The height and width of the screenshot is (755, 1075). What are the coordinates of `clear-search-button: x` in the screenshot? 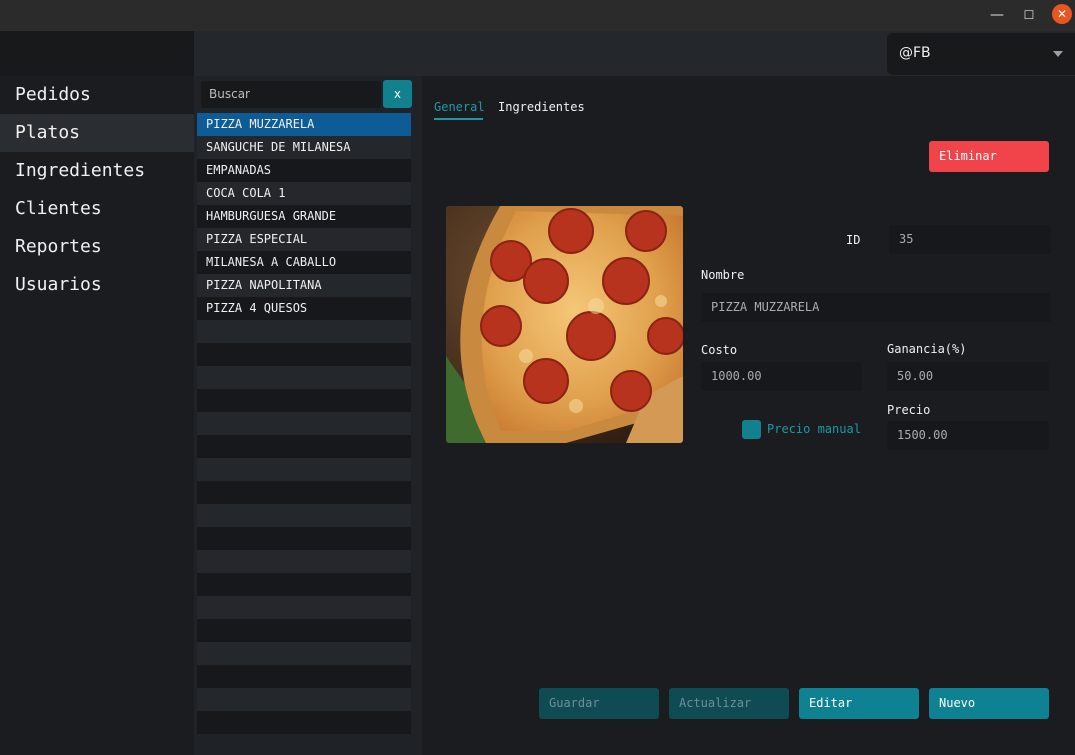 It's located at (397, 94).